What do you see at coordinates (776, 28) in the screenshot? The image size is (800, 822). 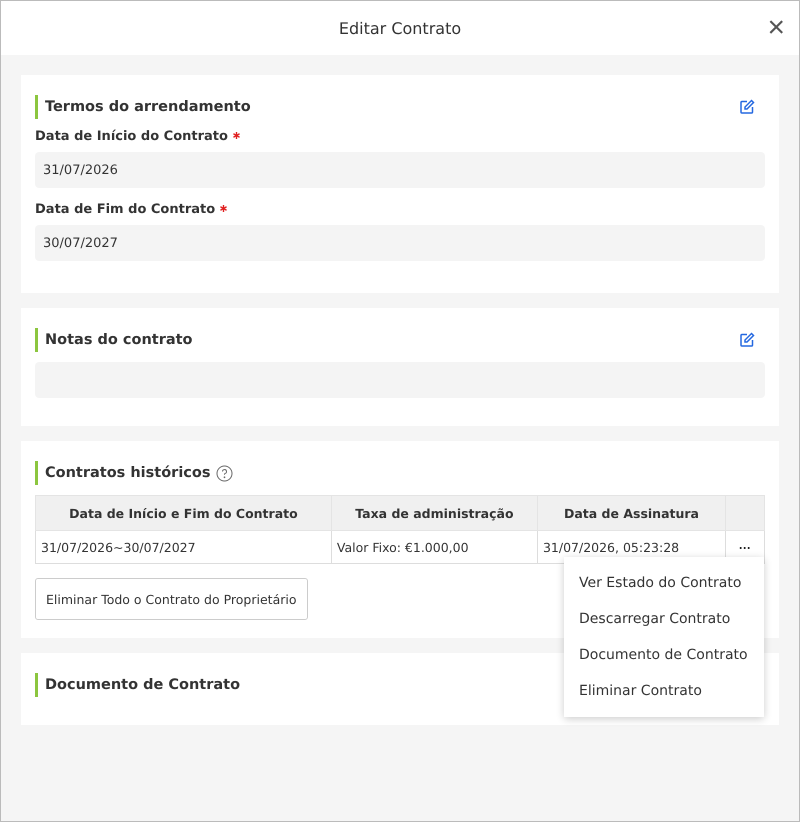 I see `close-button: ×` at bounding box center [776, 28].